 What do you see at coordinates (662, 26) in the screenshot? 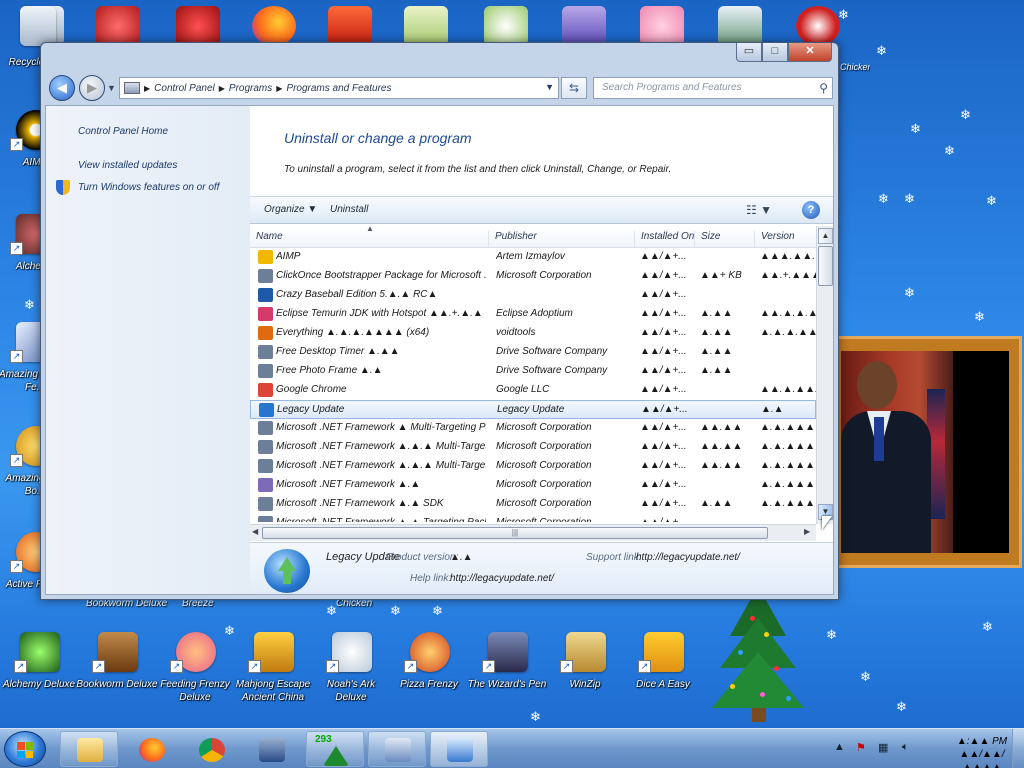
I see `blossom-icon` at bounding box center [662, 26].